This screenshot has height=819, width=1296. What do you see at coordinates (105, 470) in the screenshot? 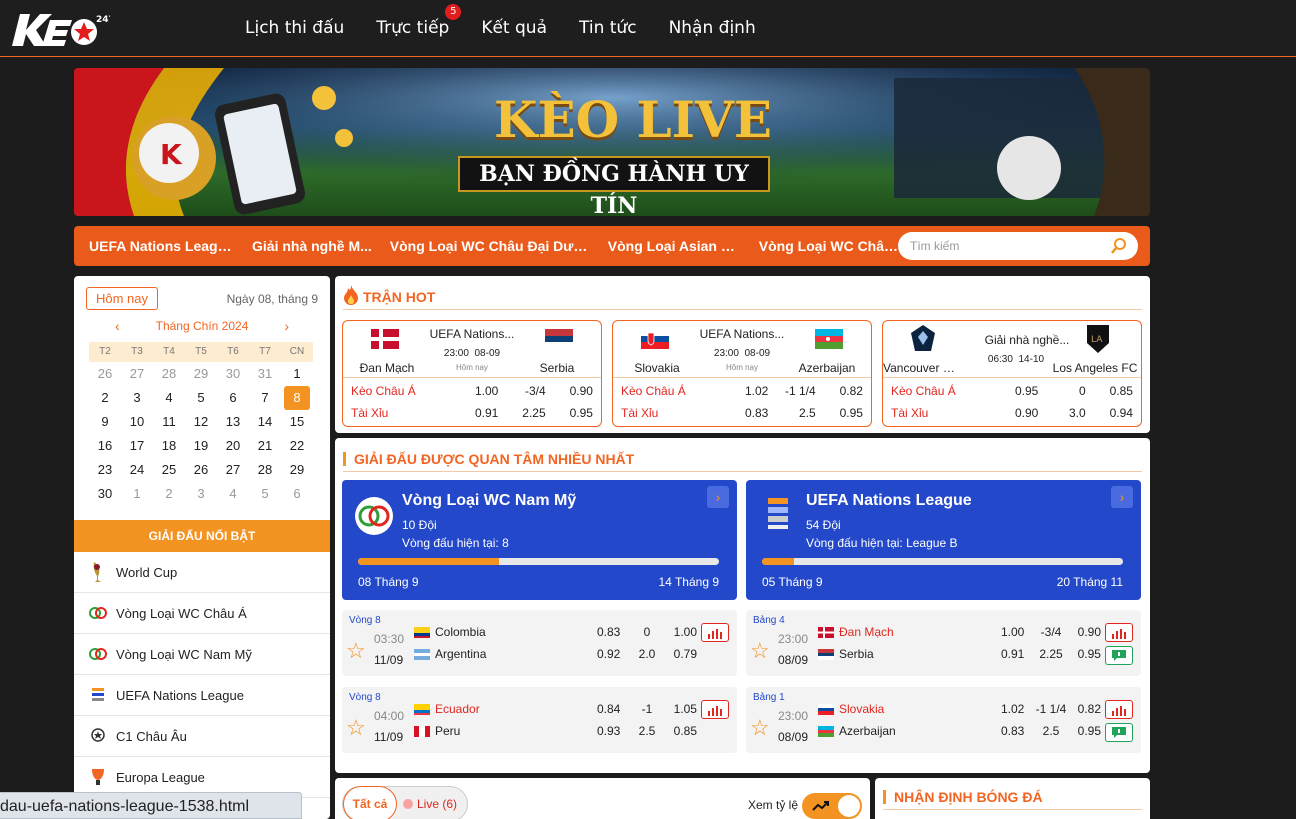
I see `calendar-day: 23` at bounding box center [105, 470].